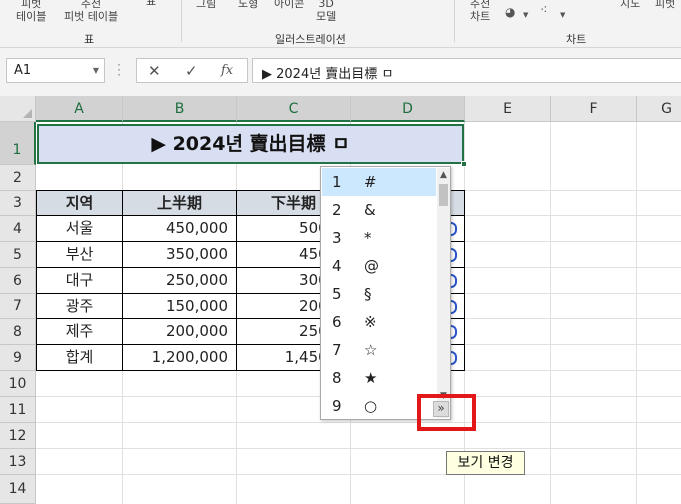  What do you see at coordinates (379, 322) in the screenshot?
I see `symbol-item-6: 6 ※` at bounding box center [379, 322].